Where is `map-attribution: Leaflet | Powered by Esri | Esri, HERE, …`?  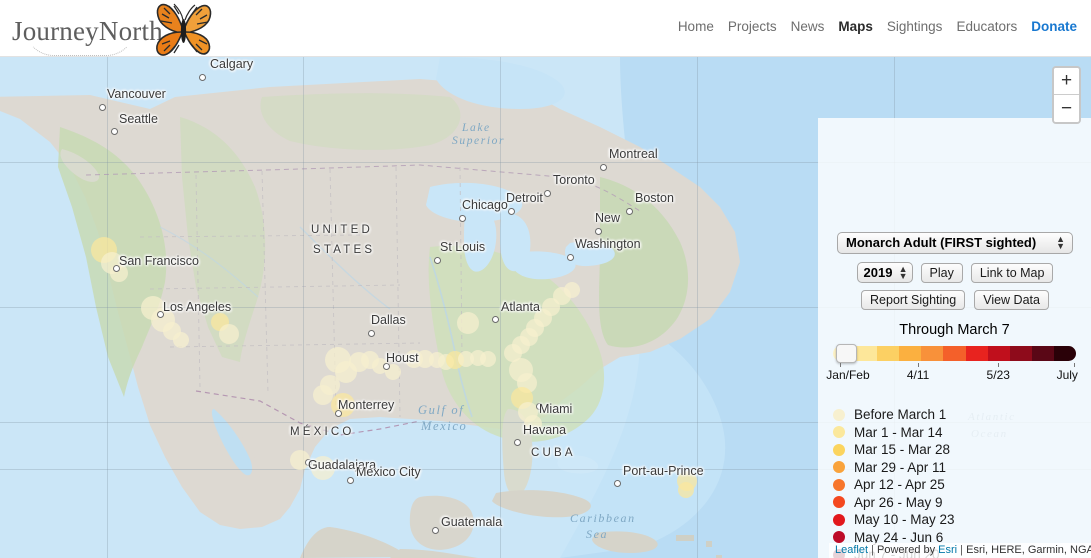 map-attribution: Leaflet | Powered by Esri | Esri, HERE, … is located at coordinates (960, 550).